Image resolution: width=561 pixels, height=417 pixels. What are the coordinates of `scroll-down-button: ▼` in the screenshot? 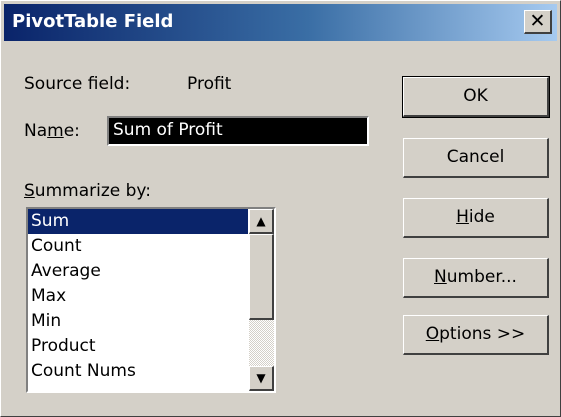 It's located at (261, 378).